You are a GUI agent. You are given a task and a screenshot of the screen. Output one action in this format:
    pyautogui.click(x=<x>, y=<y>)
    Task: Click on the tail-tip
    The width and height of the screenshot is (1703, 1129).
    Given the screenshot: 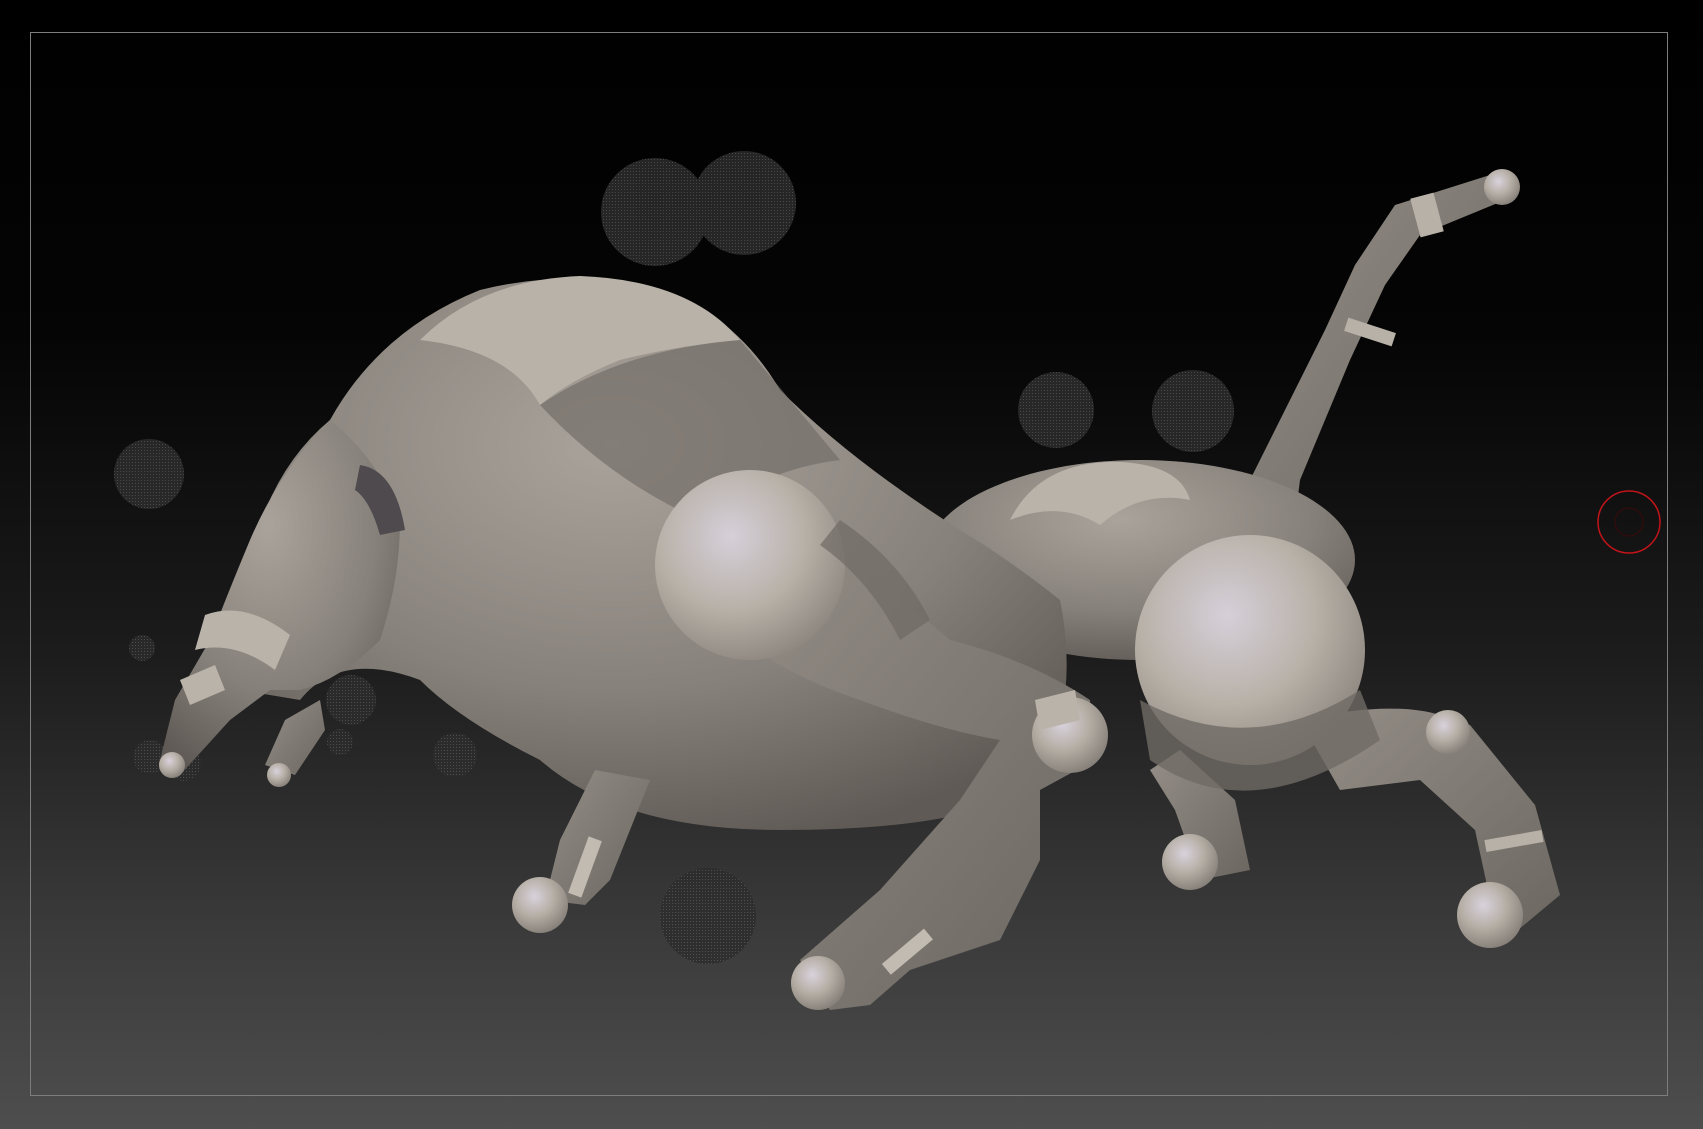 What is the action you would take?
    pyautogui.click(x=1502, y=187)
    